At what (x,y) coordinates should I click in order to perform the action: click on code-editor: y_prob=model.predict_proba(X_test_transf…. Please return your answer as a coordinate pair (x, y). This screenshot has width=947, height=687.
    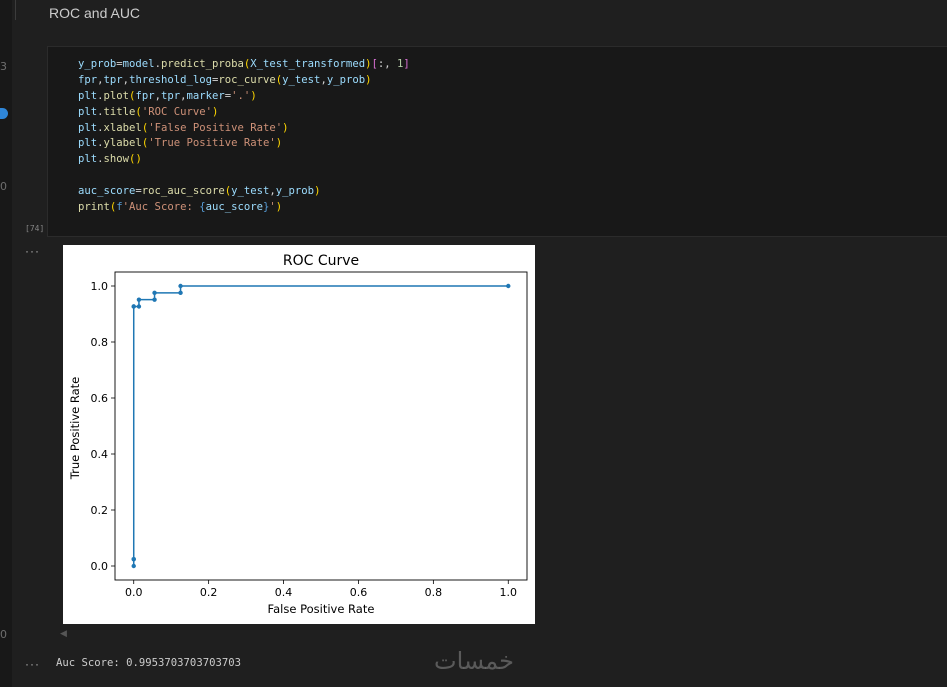
    Looking at the image, I should click on (244, 136).